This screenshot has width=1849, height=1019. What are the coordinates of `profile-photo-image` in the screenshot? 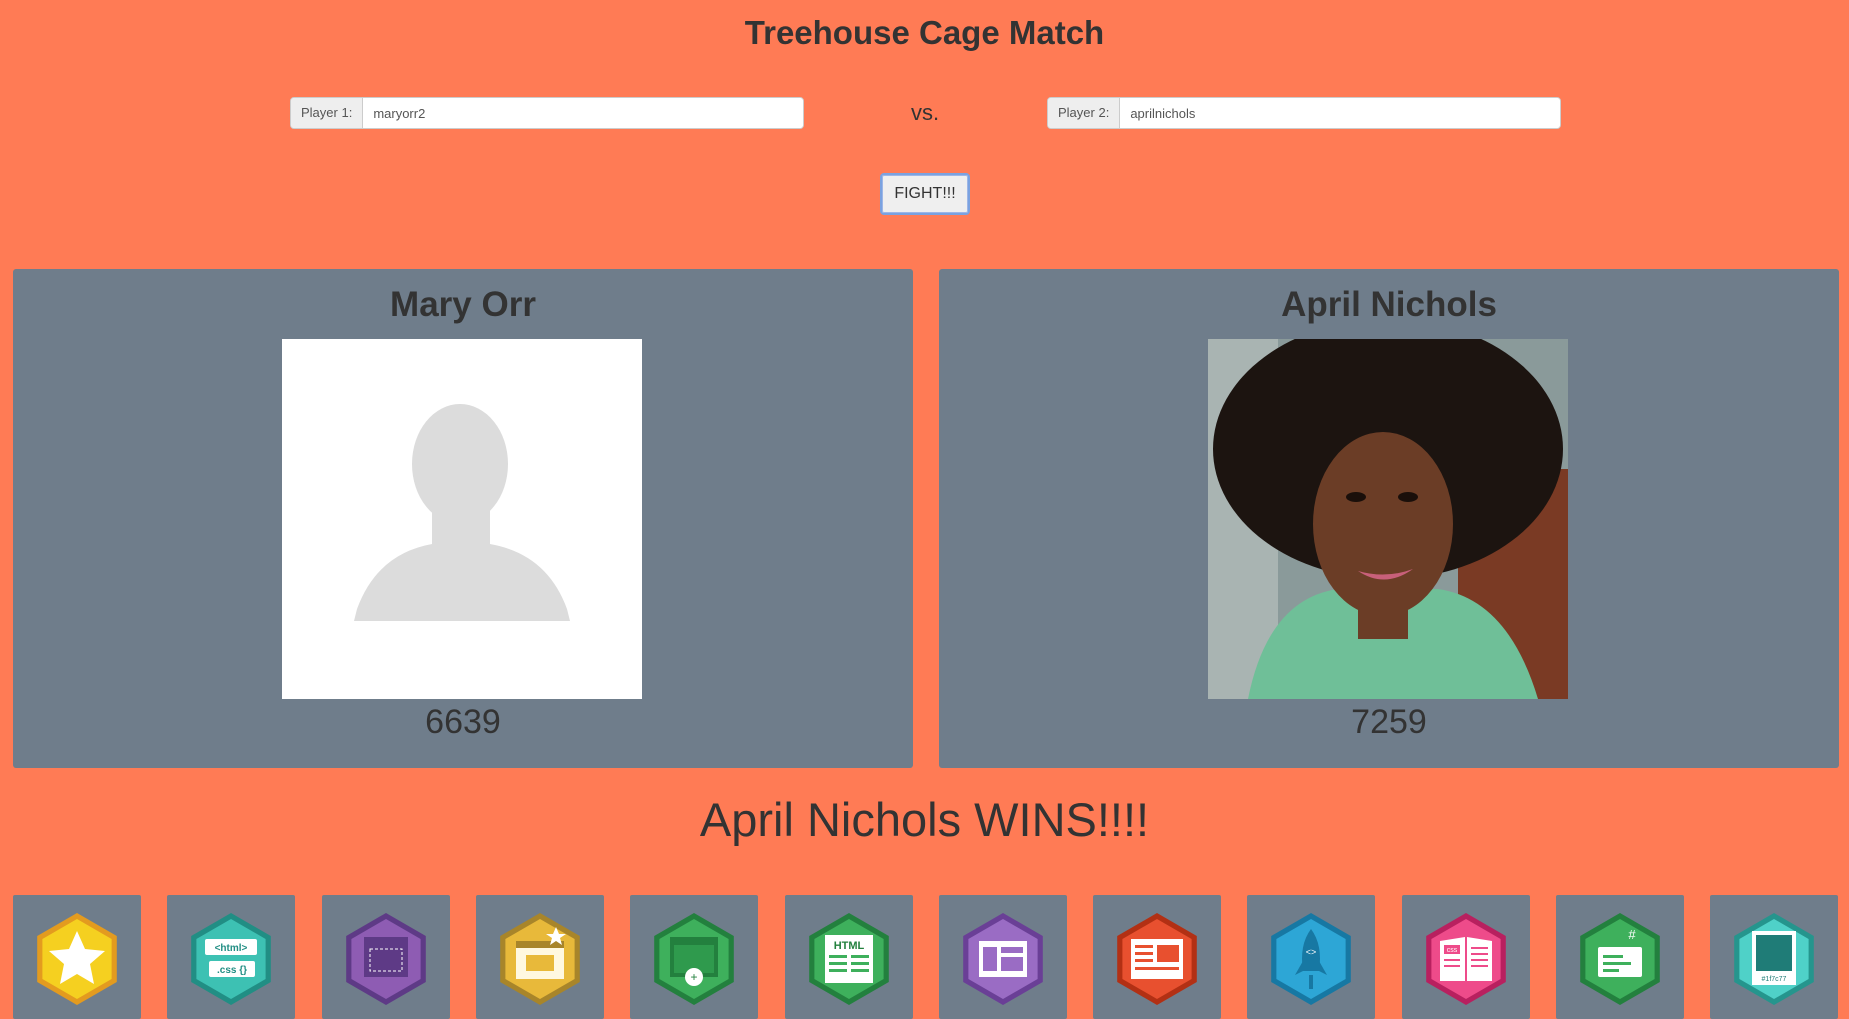 It's located at (1388, 519).